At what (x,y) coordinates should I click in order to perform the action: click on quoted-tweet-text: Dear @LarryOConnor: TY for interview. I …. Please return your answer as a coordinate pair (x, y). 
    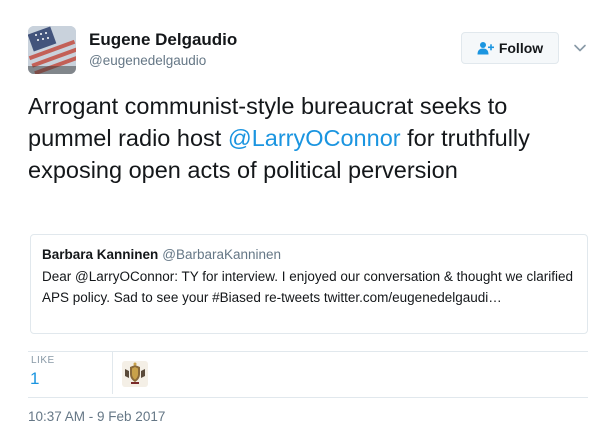
    Looking at the image, I should click on (307, 287).